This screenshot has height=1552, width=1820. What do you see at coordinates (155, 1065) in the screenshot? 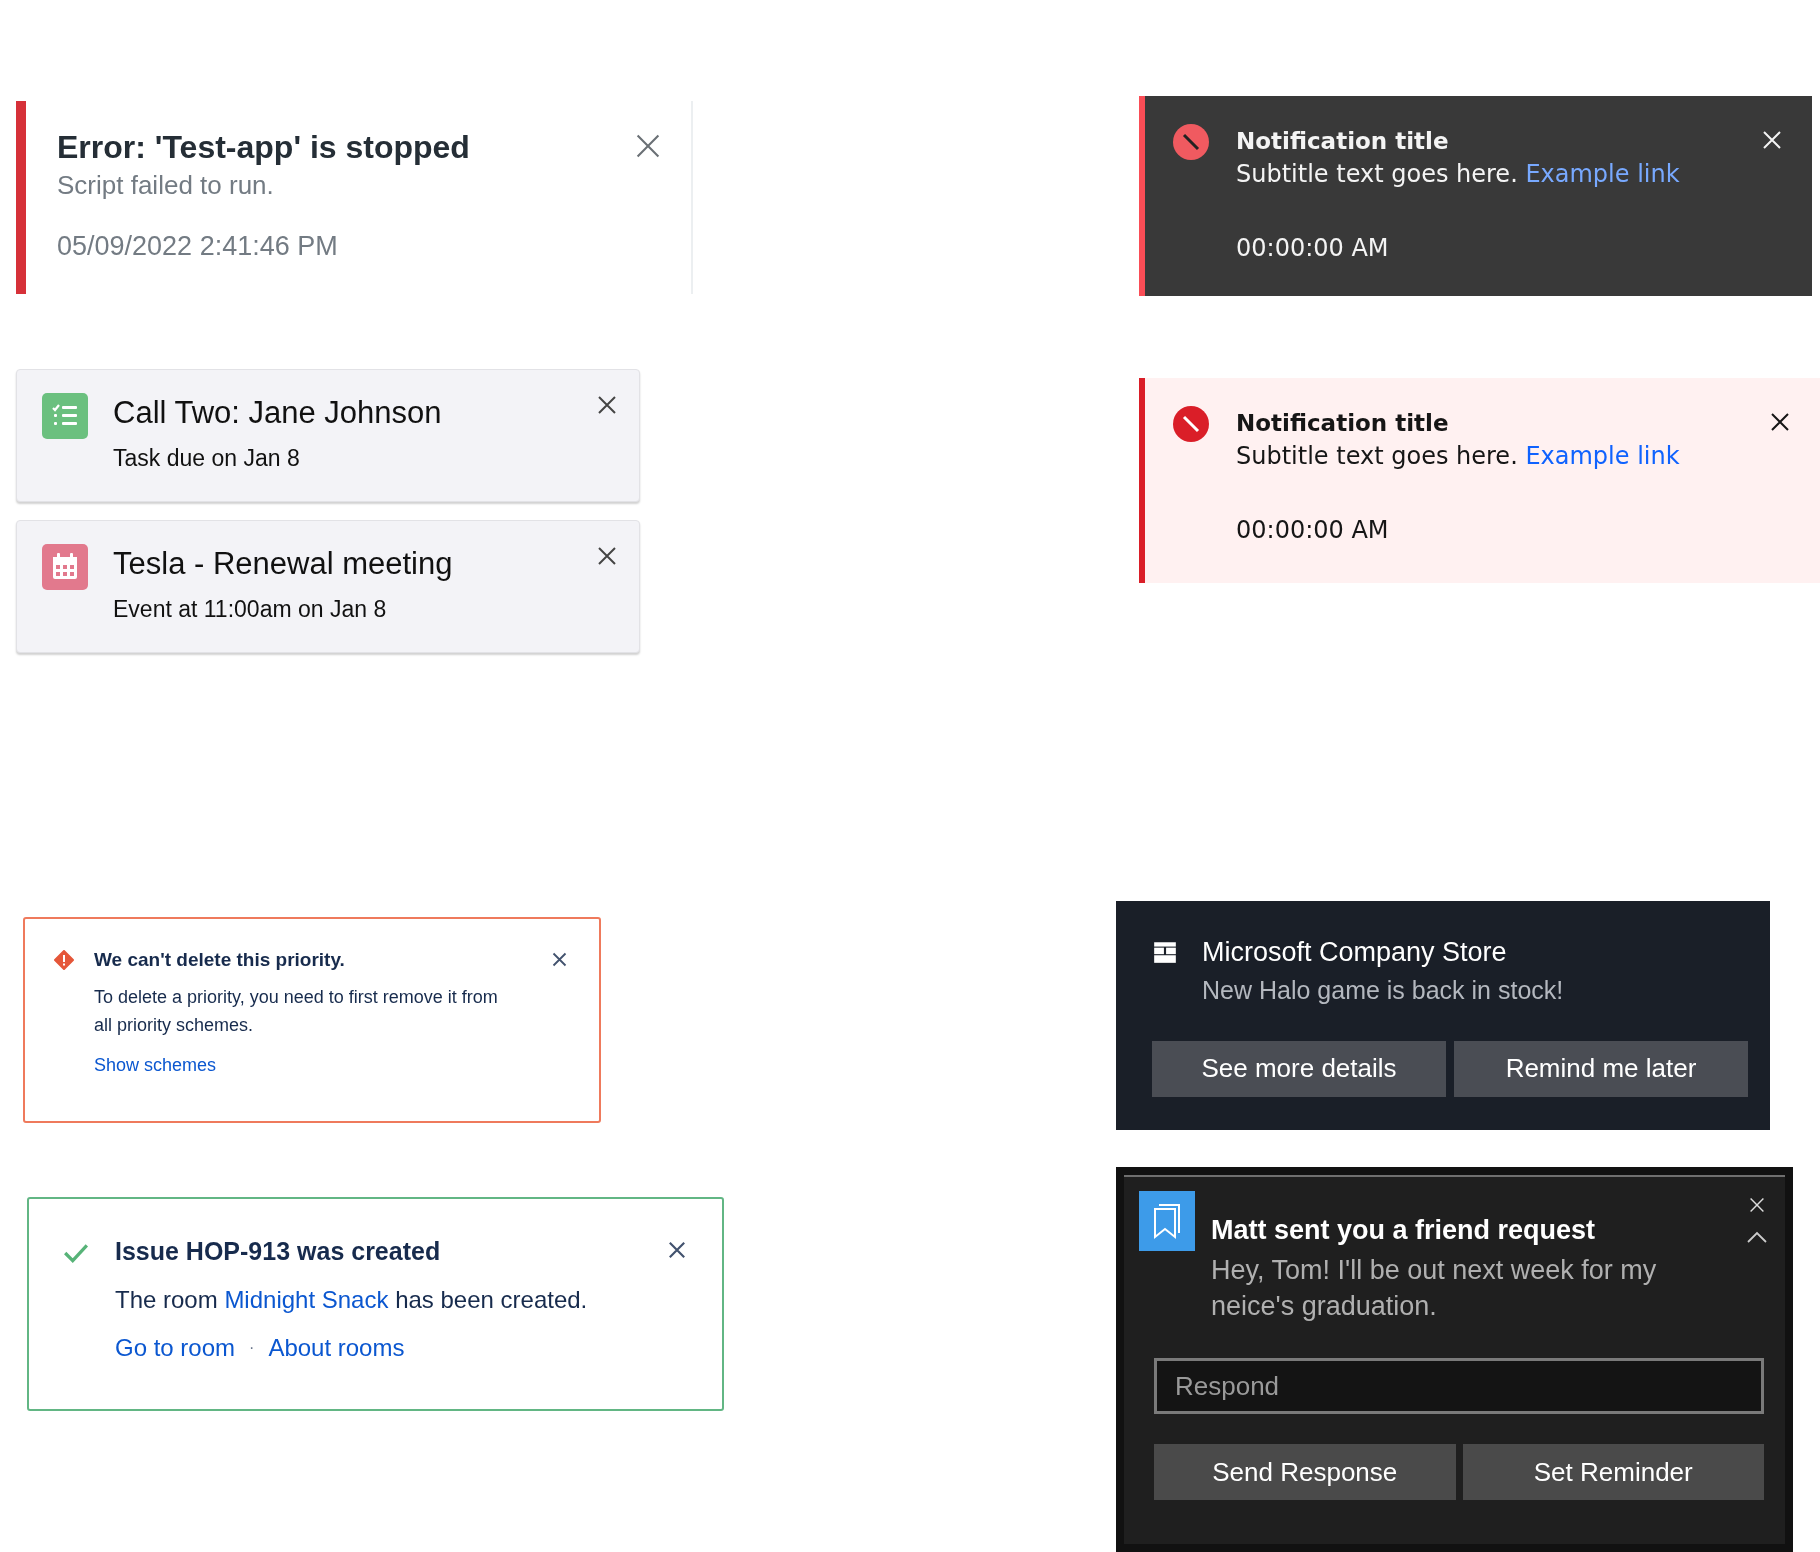
I see `action-link: Show schemes` at bounding box center [155, 1065].